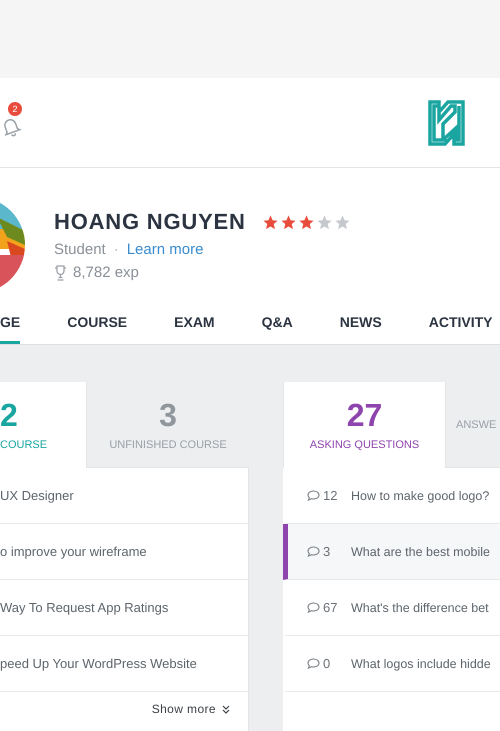  I want to click on course-title: Way To Request App Ratings, so click(124, 608).